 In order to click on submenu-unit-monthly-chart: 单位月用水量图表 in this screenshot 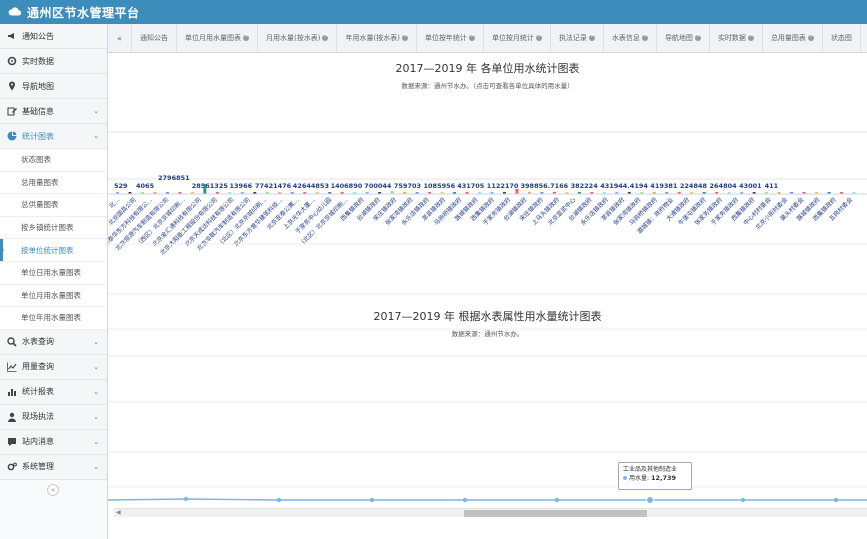, I will do `click(53, 296)`.